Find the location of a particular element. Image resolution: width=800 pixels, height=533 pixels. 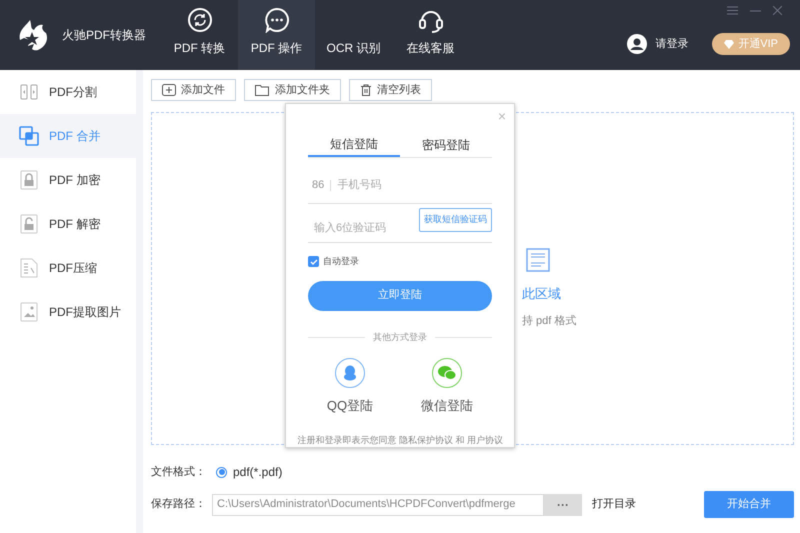

save-path-field: C:\Users\Administrator\Documents\HCPDFConvert\pdfmerge is located at coordinates (378, 505).